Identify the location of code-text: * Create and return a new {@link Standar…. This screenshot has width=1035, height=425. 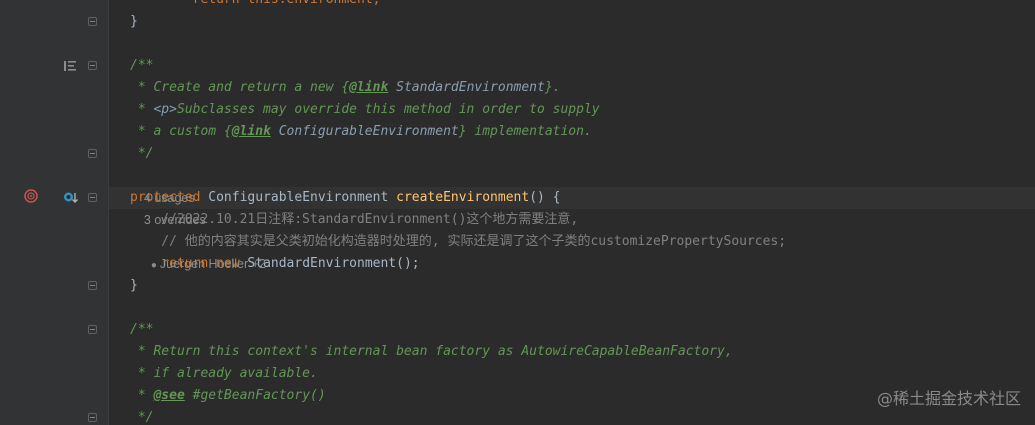
(345, 88).